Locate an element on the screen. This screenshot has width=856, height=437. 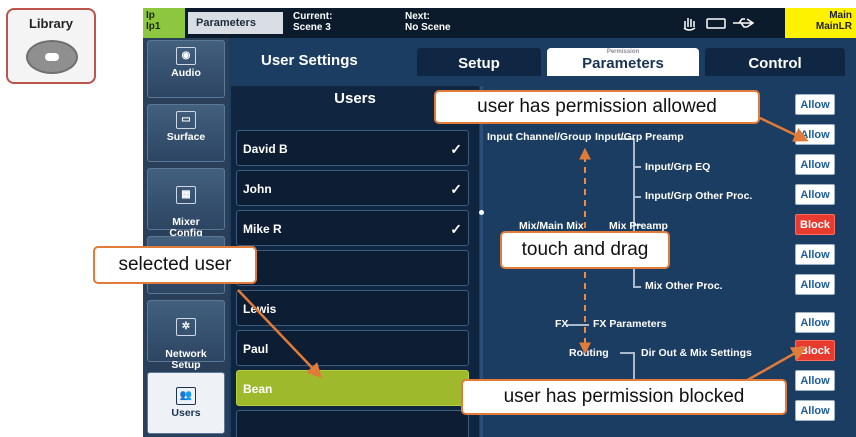
callout-permission-blocked: user has permission blocked is located at coordinates (624, 397).